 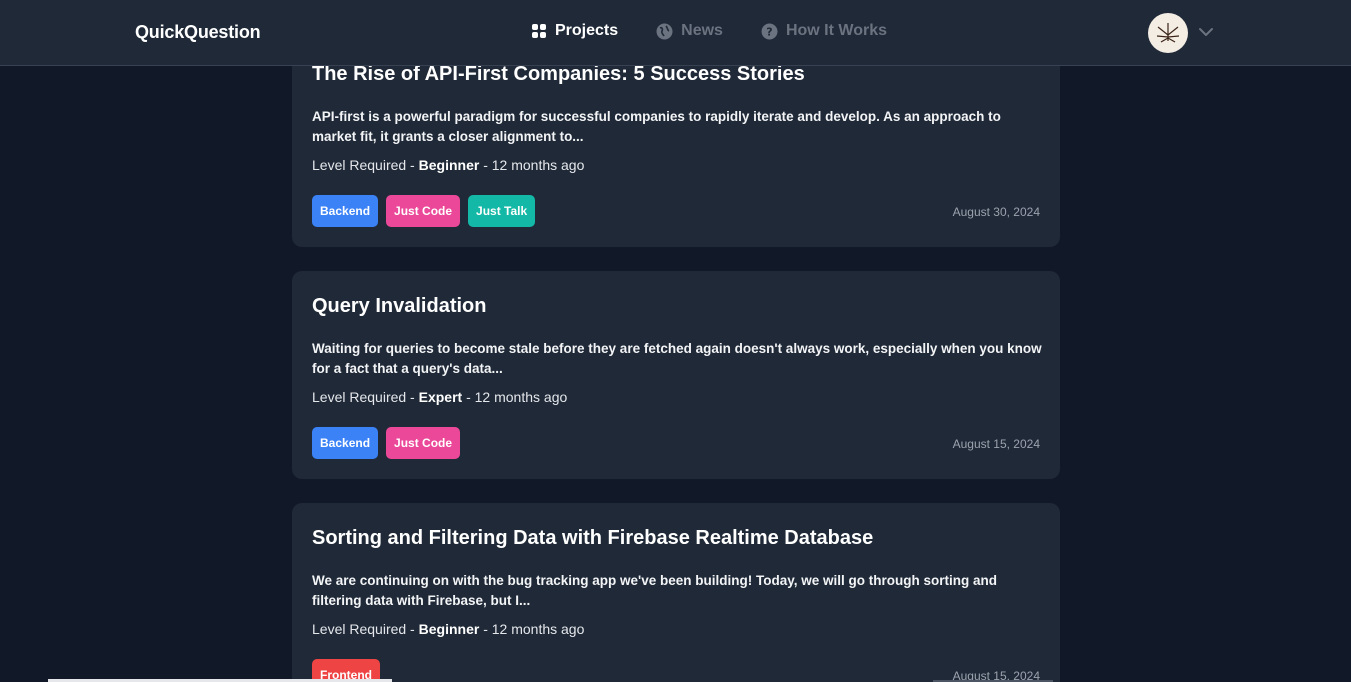 I want to click on tag-list: Backend Just Code, so click(x=390, y=443).